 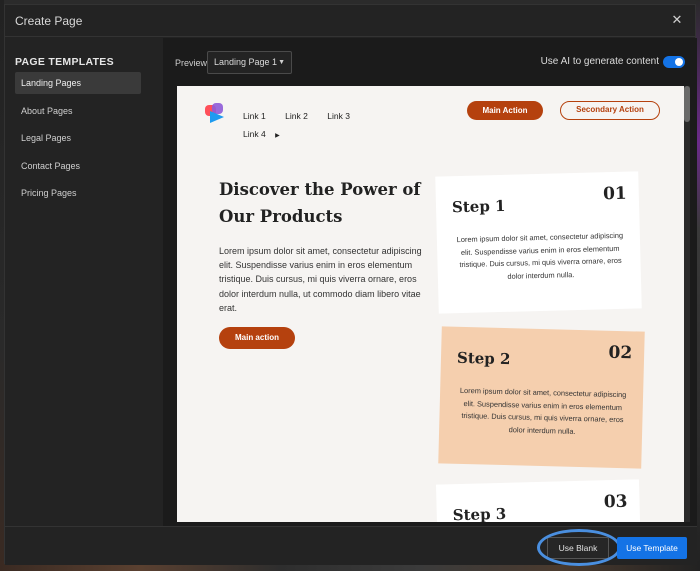 I want to click on sidebar-item-about-pages: About Pages, so click(x=78, y=111).